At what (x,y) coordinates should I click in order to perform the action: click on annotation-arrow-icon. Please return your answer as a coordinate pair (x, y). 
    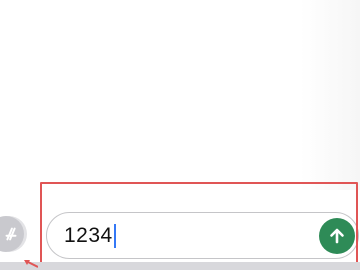
    Looking at the image, I should click on (31, 264).